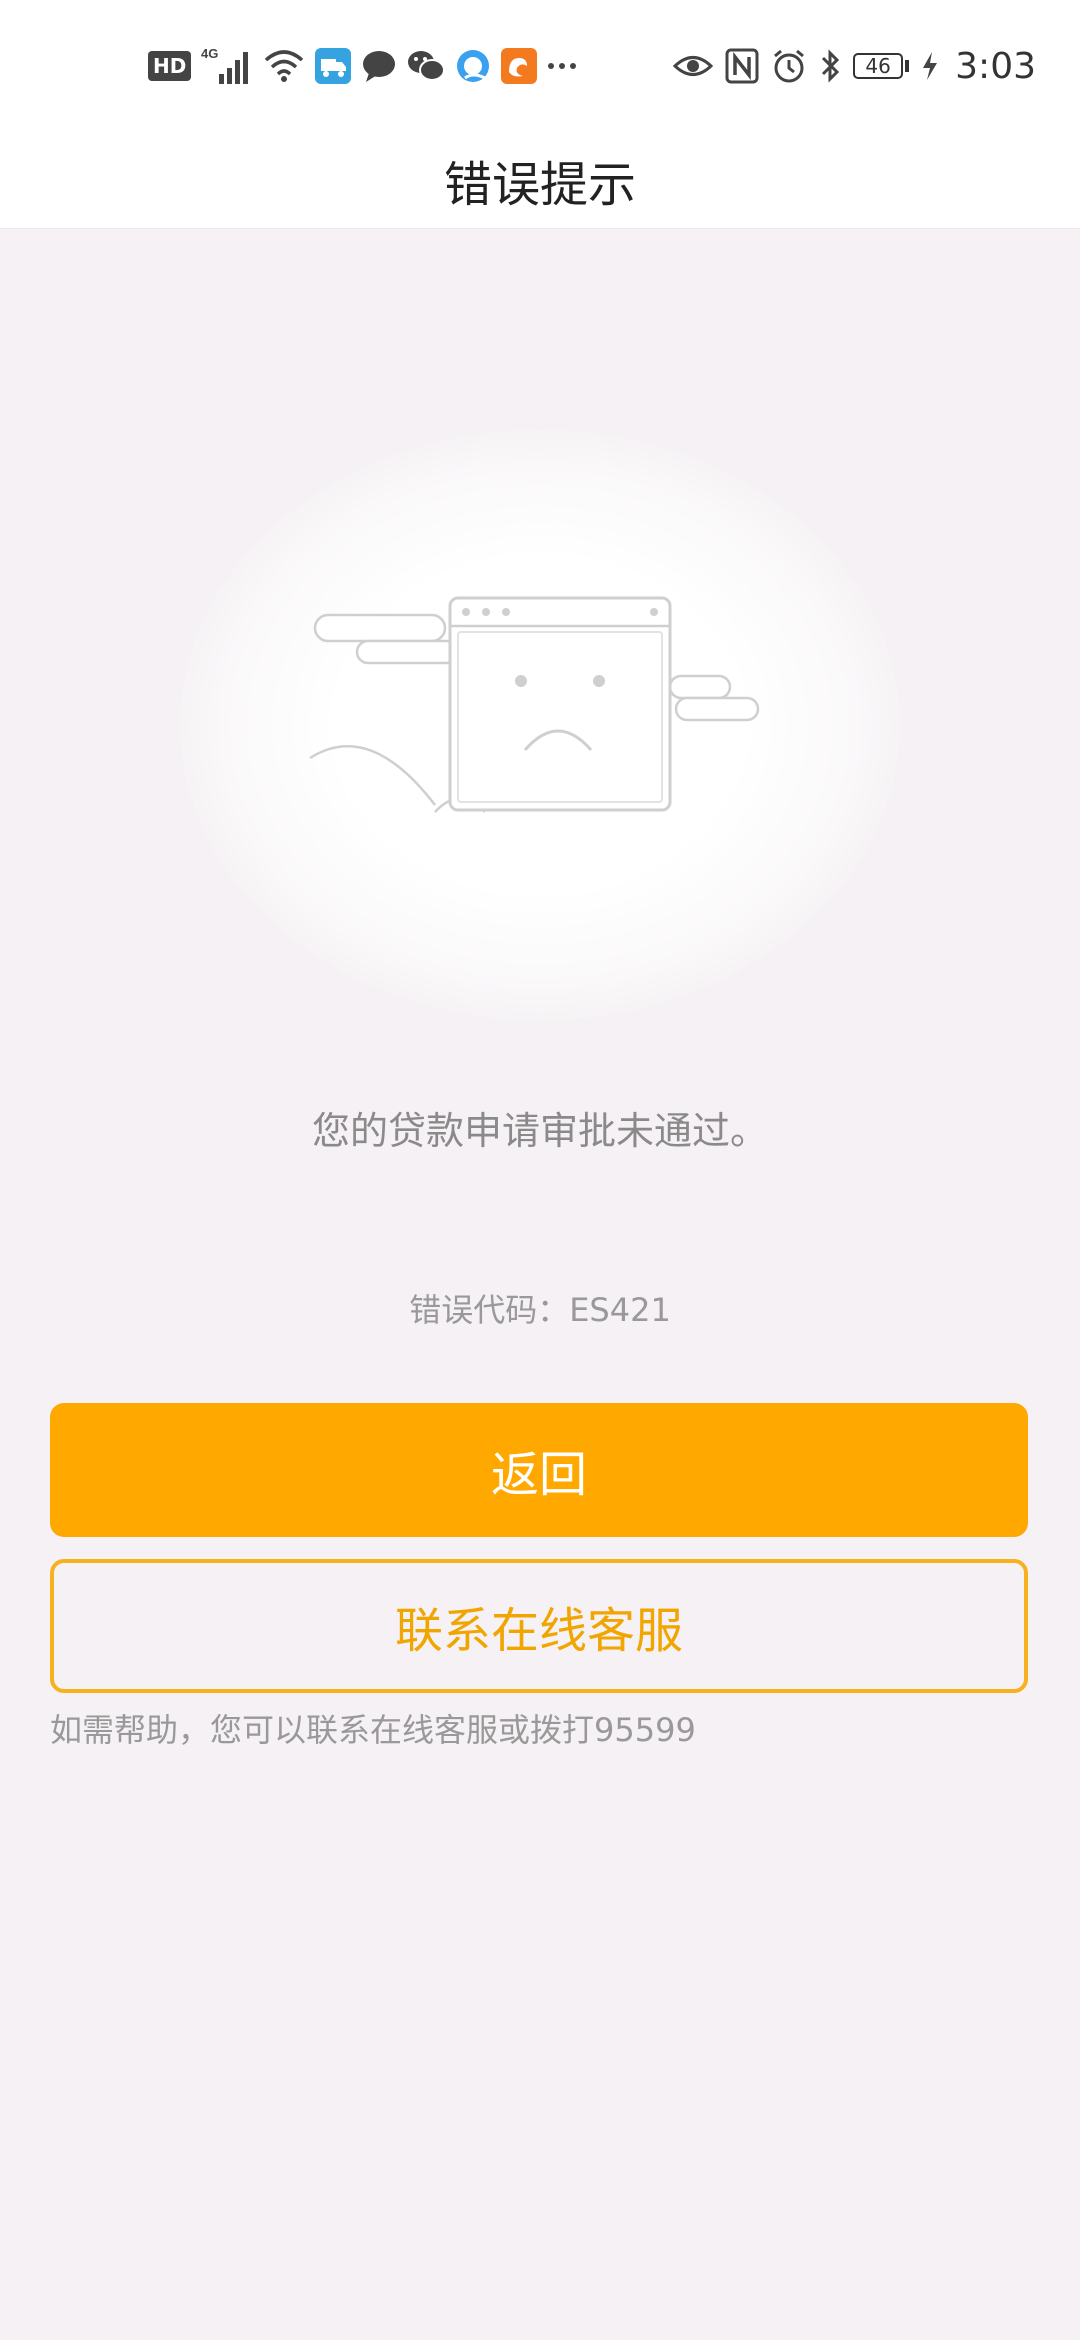  I want to click on 4g-signal-icon: 4G, so click(227, 66).